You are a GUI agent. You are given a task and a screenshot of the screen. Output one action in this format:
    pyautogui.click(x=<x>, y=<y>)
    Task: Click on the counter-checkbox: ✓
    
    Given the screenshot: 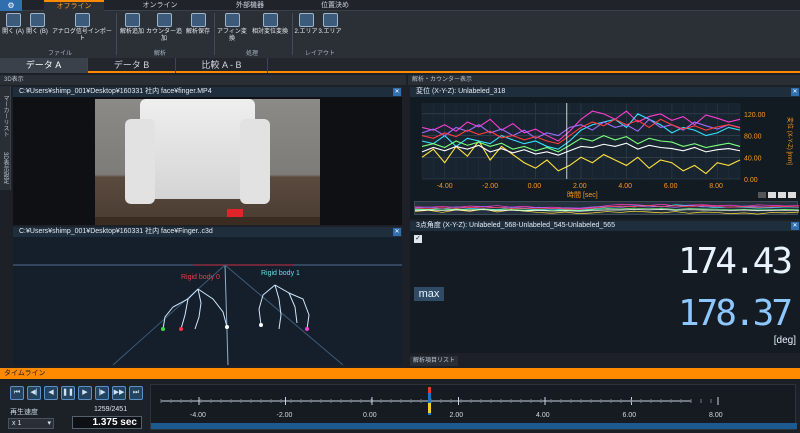 What is the action you would take?
    pyautogui.click(x=418, y=239)
    